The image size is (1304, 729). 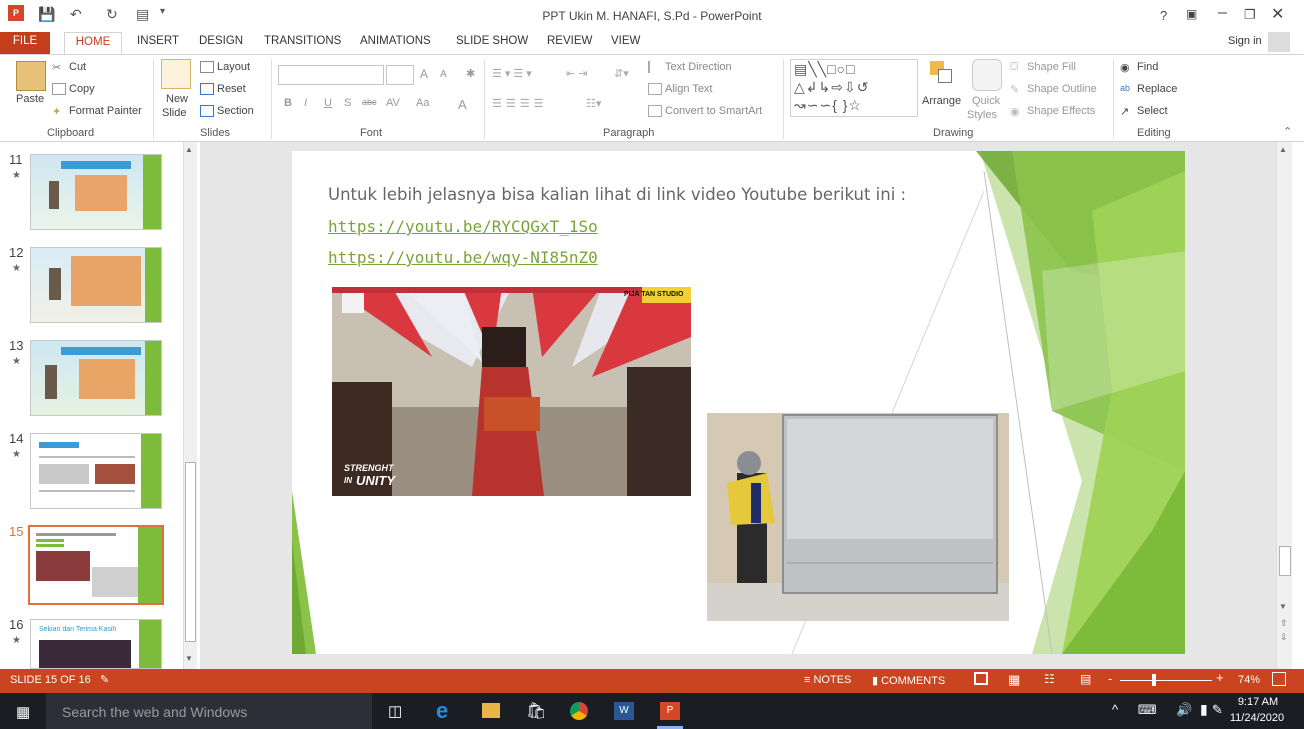 What do you see at coordinates (1250, 15) in the screenshot?
I see `restore-button: ❐` at bounding box center [1250, 15].